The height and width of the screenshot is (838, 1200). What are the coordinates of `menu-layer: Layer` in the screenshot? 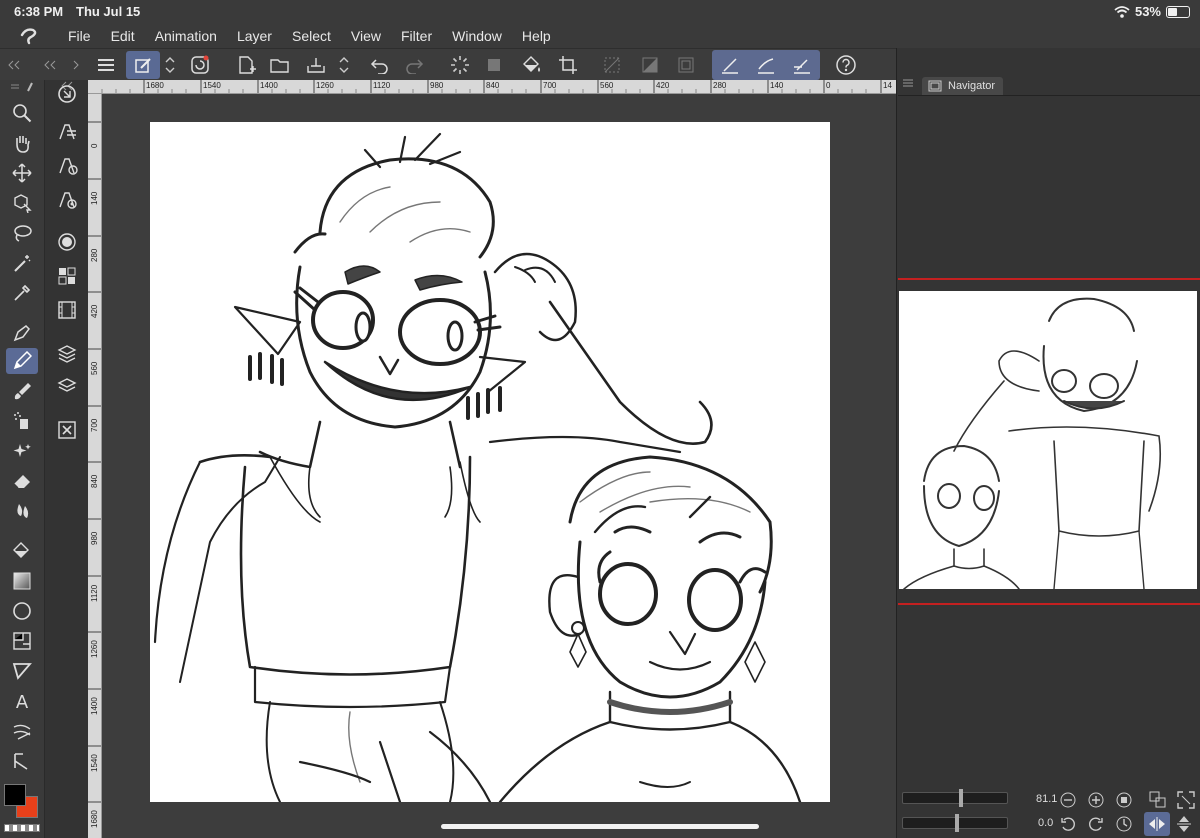 It's located at (254, 36).